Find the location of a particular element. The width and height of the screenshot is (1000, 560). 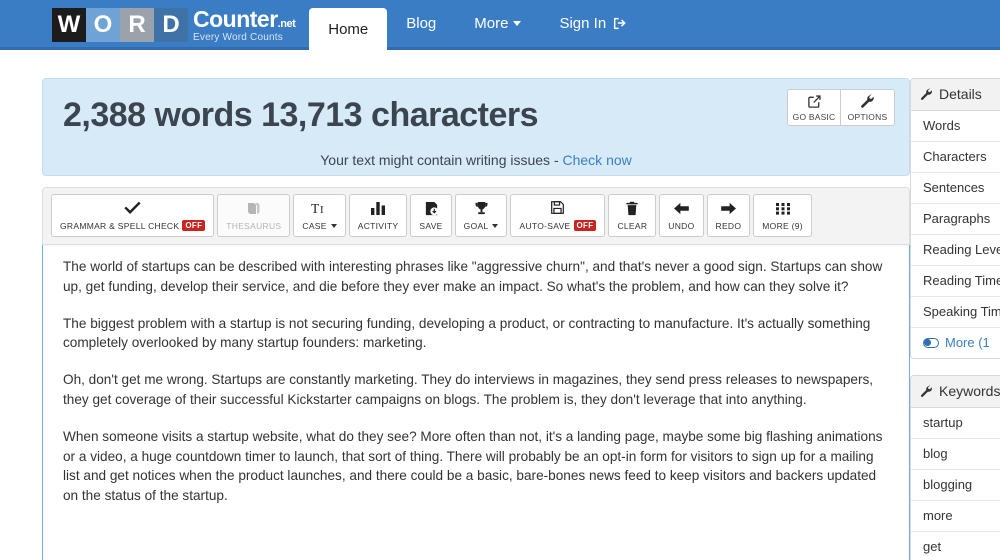

svg-text: I is located at coordinates (322, 210).